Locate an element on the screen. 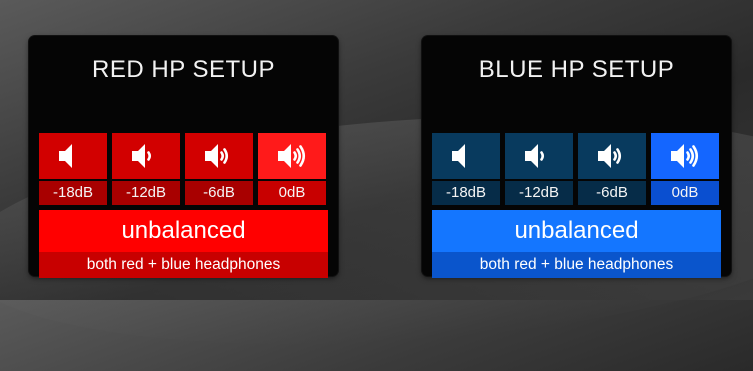  panel-title: RED HP SETUP is located at coordinates (183, 69).